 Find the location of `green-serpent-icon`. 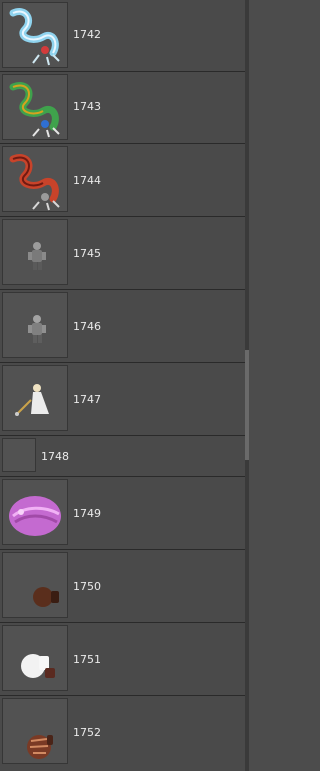

green-serpent-icon is located at coordinates (35, 107).